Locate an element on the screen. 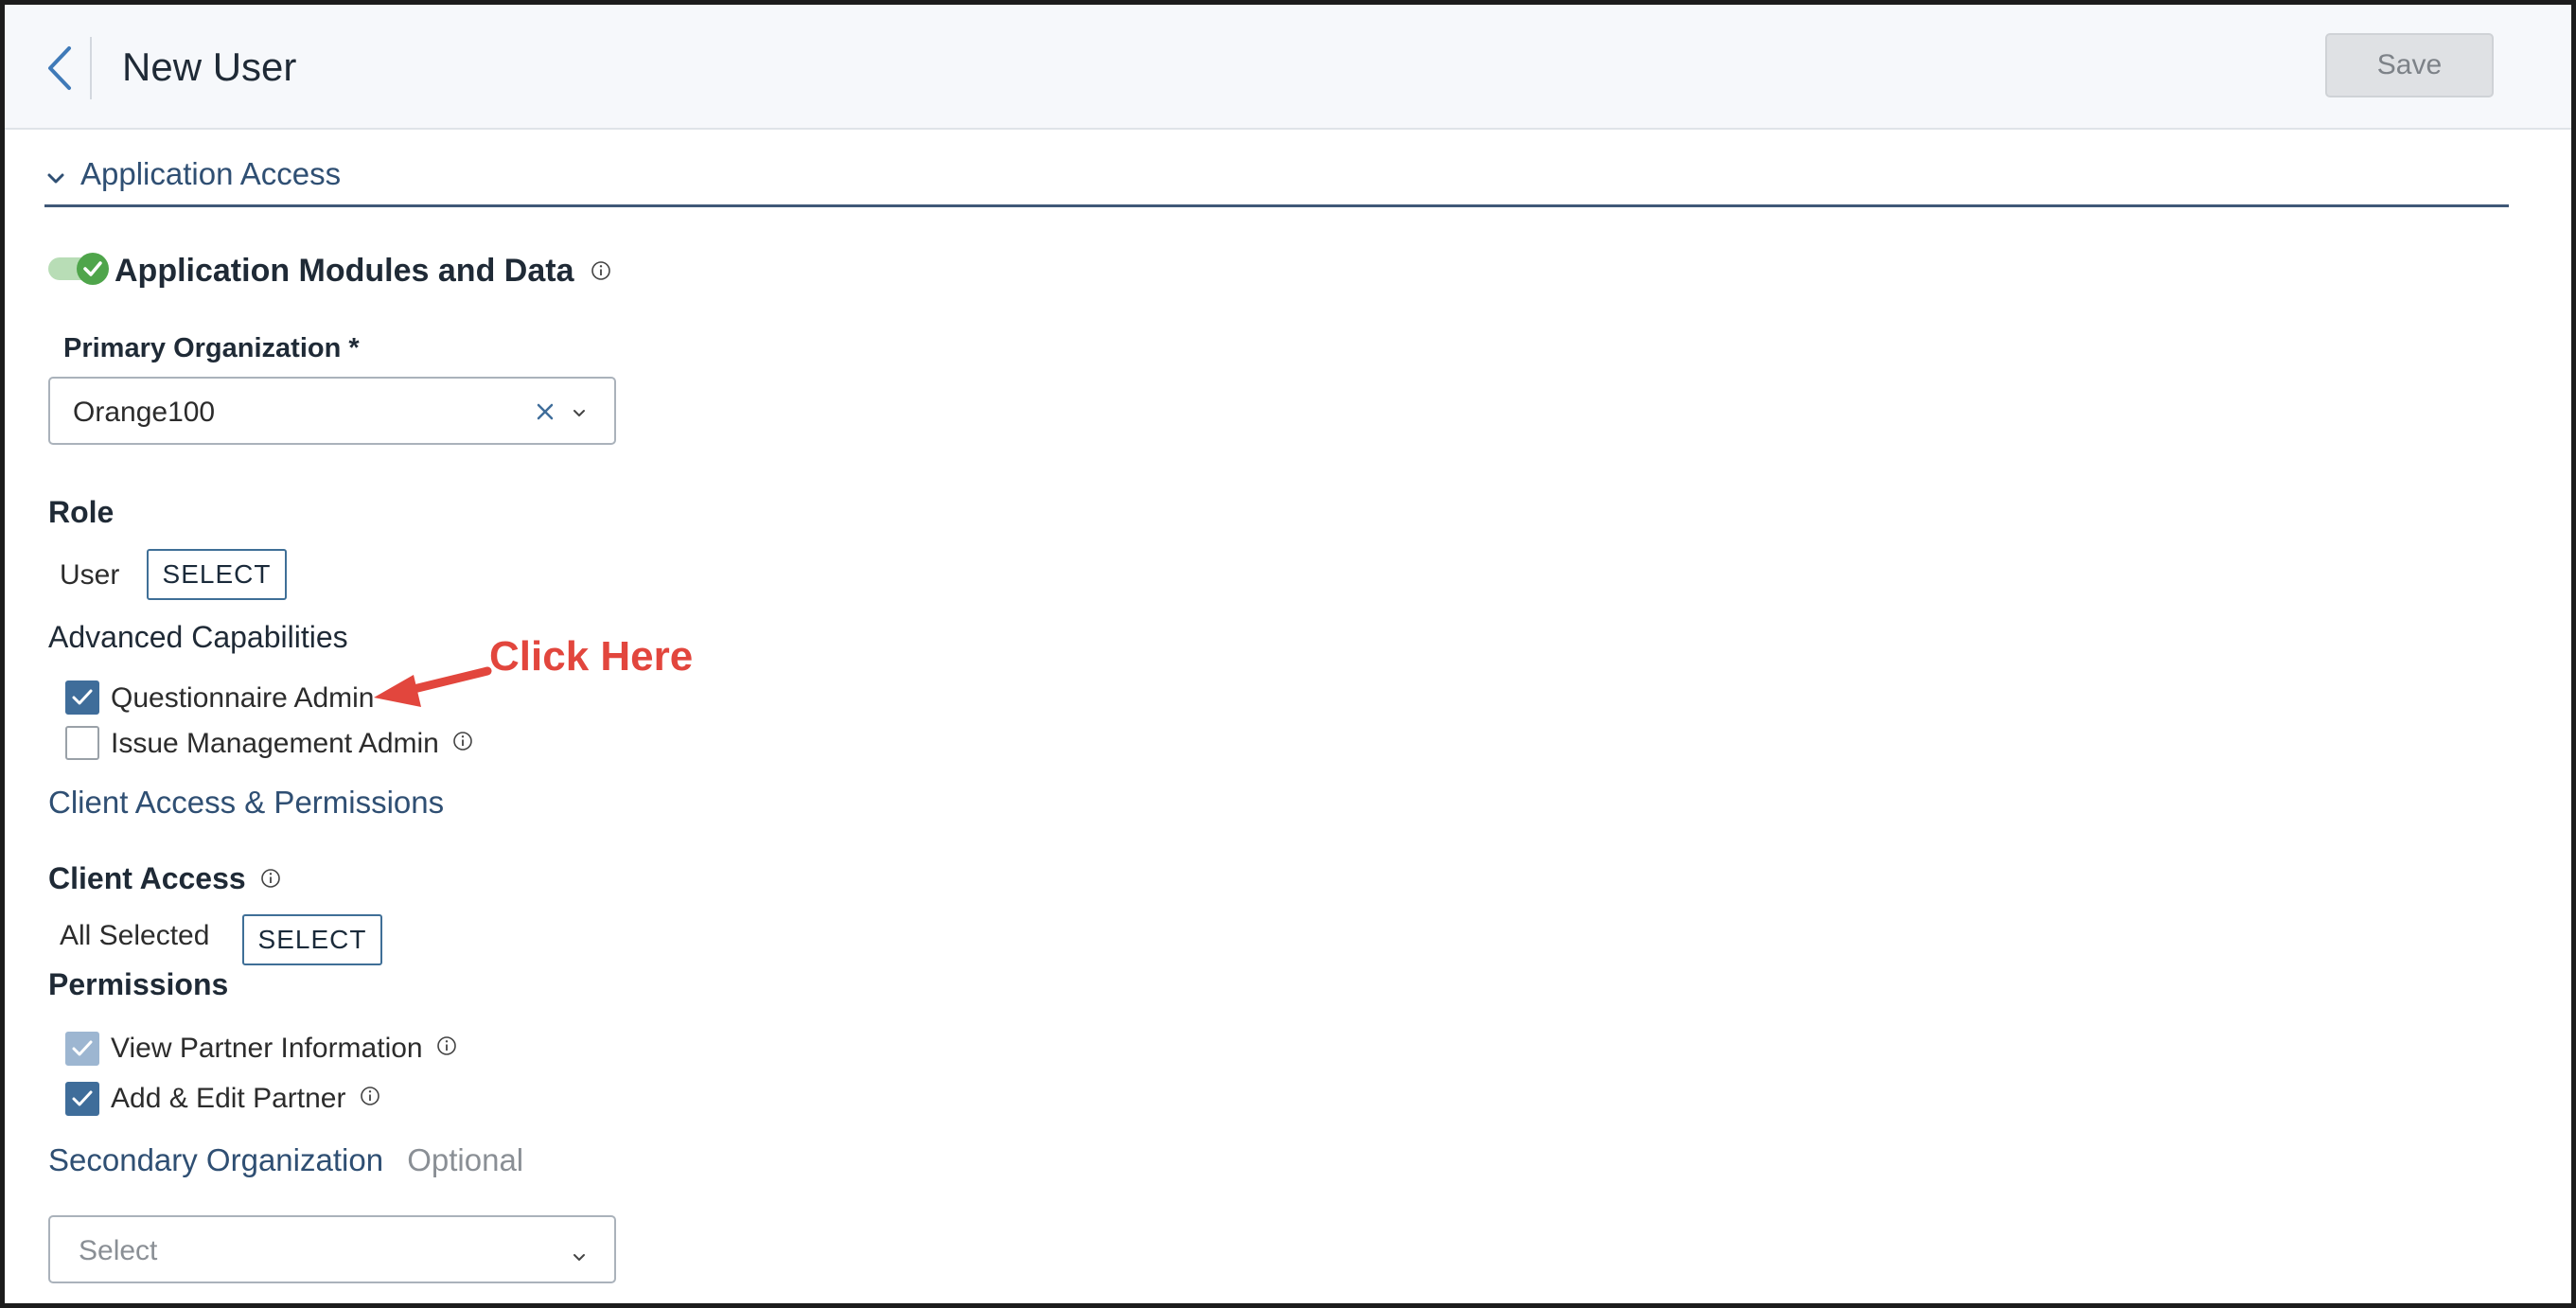 Image resolution: width=2576 pixels, height=1308 pixels. primary-org-label: Primary Organization * is located at coordinates (211, 348).